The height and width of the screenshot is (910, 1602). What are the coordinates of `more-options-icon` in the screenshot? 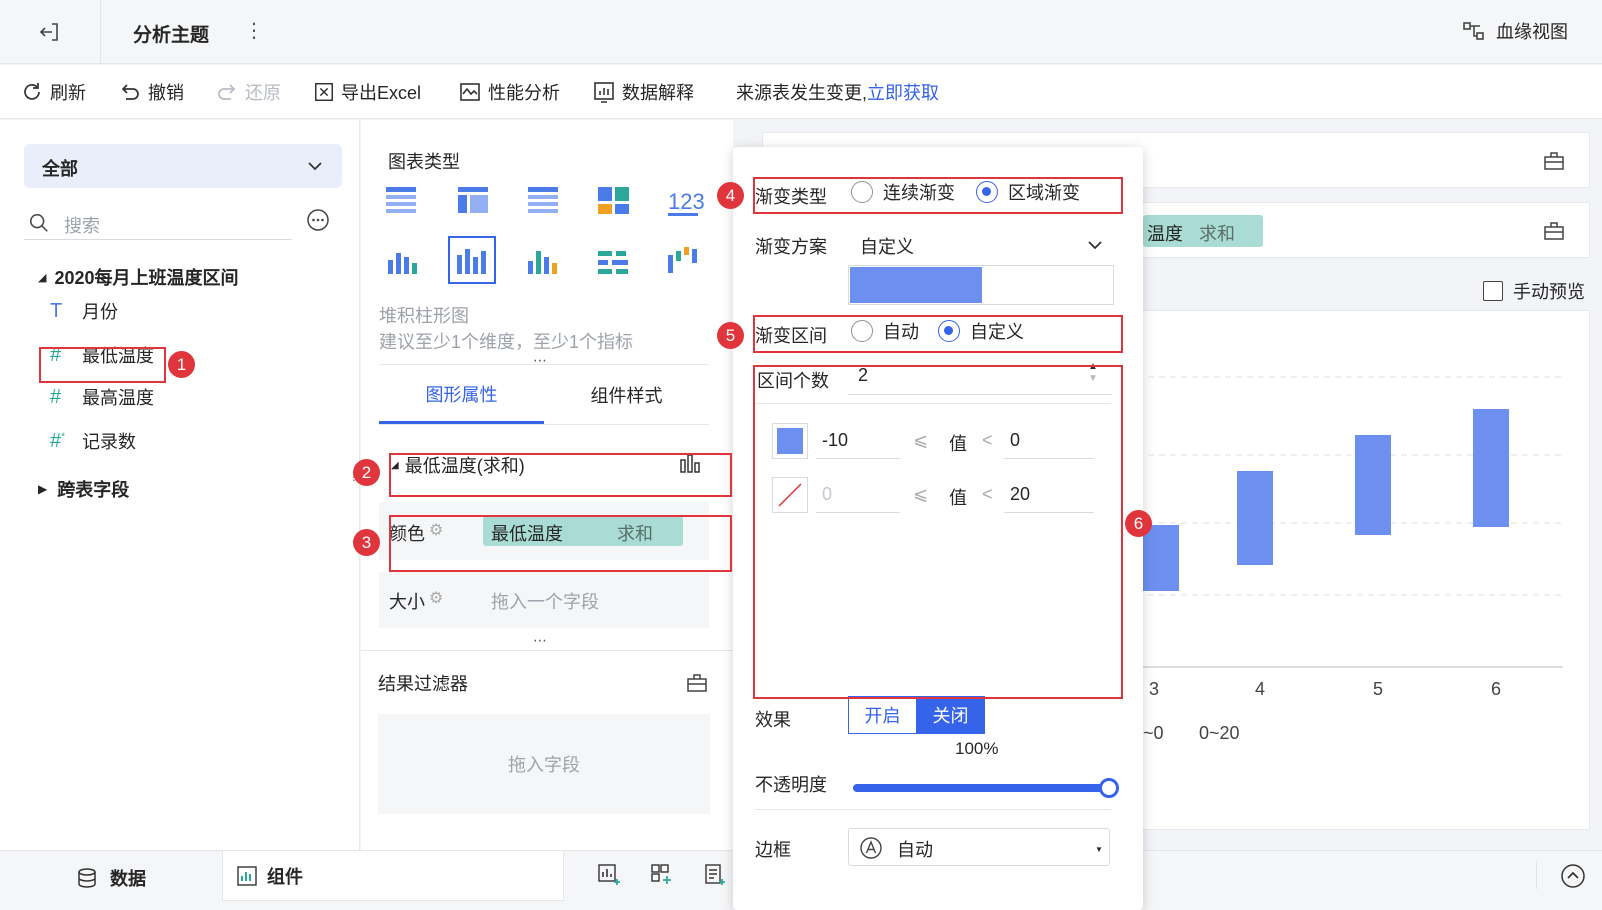 It's located at (318, 220).